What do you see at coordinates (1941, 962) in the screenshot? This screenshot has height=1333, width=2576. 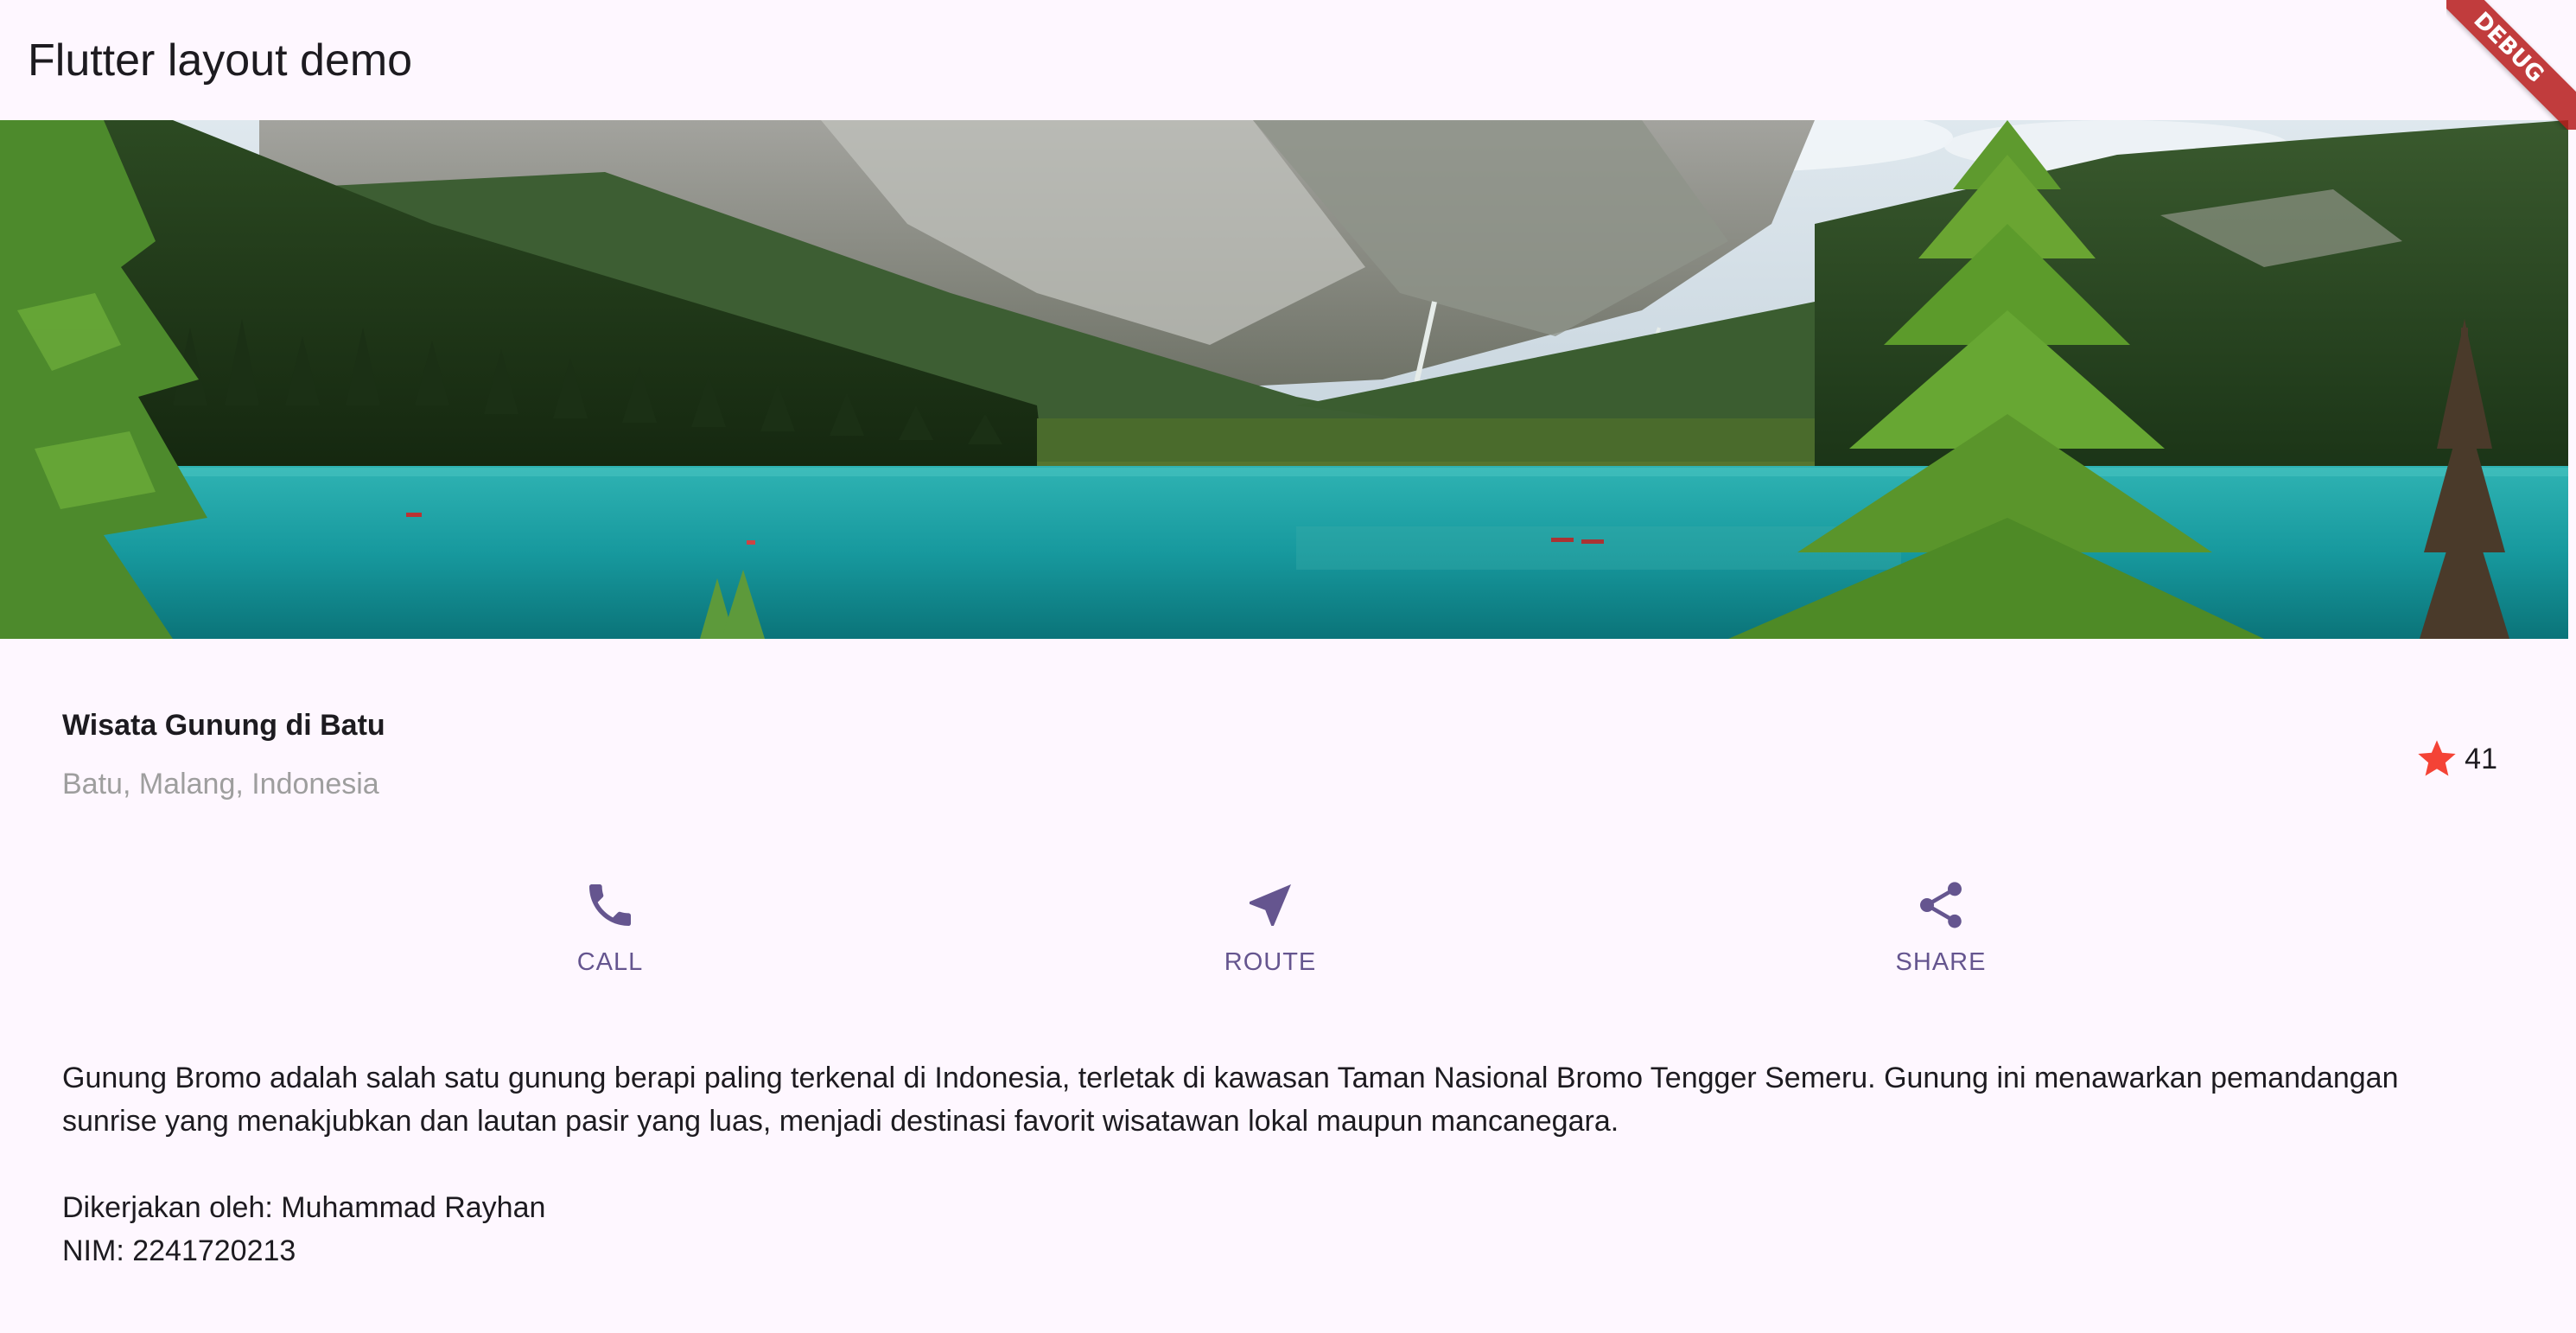 I see `share-label: SHARE` at bounding box center [1941, 962].